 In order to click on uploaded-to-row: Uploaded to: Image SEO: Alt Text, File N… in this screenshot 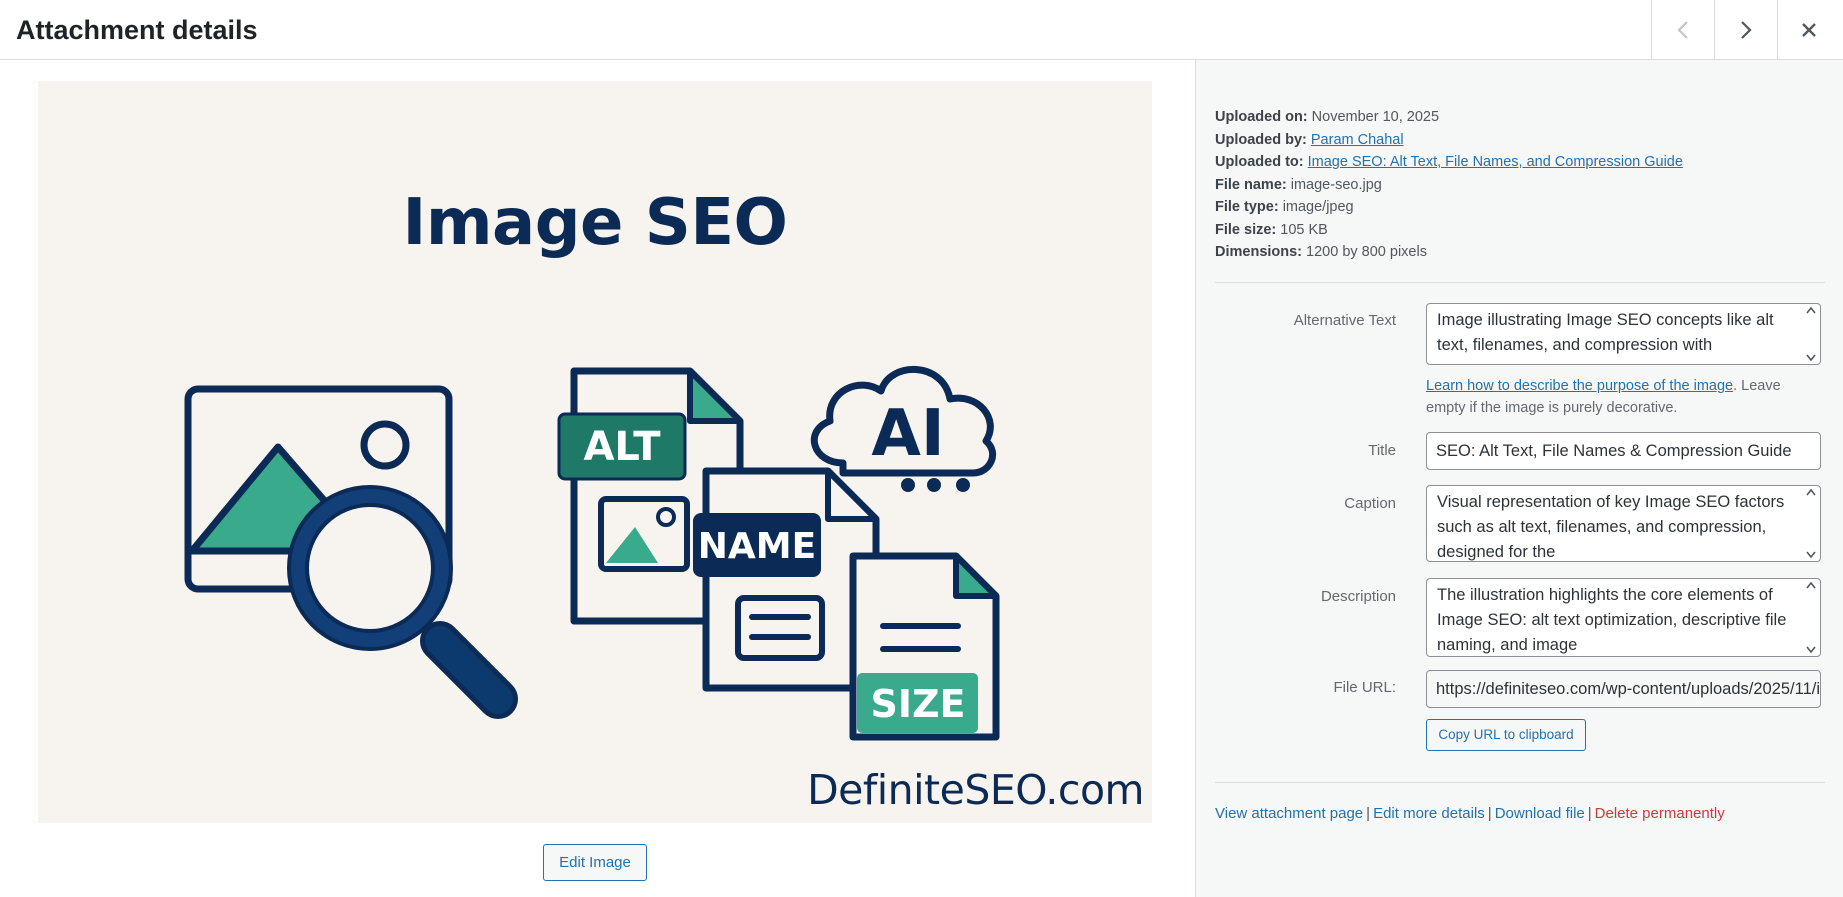, I will do `click(1449, 162)`.